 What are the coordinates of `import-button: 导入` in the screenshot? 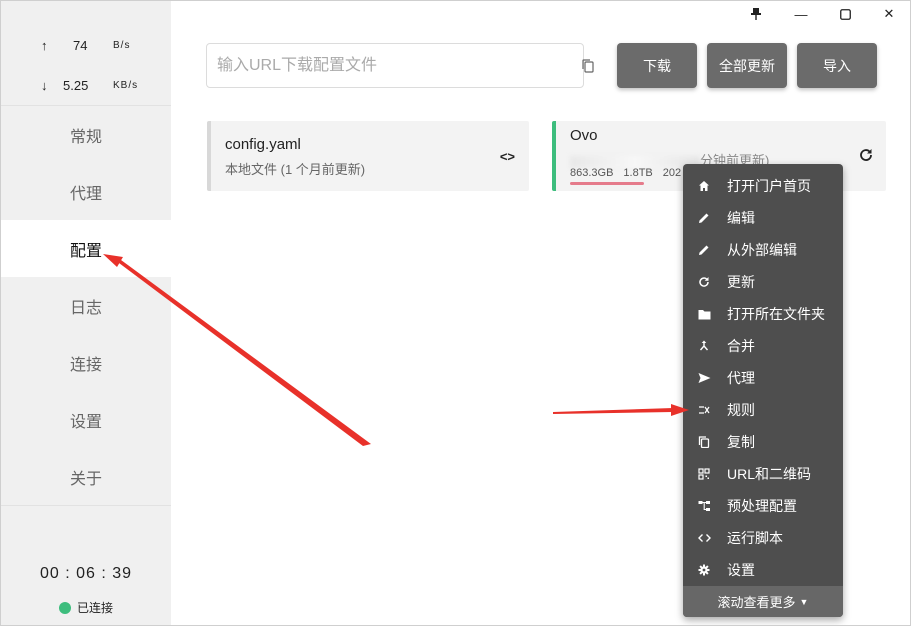 It's located at (837, 65).